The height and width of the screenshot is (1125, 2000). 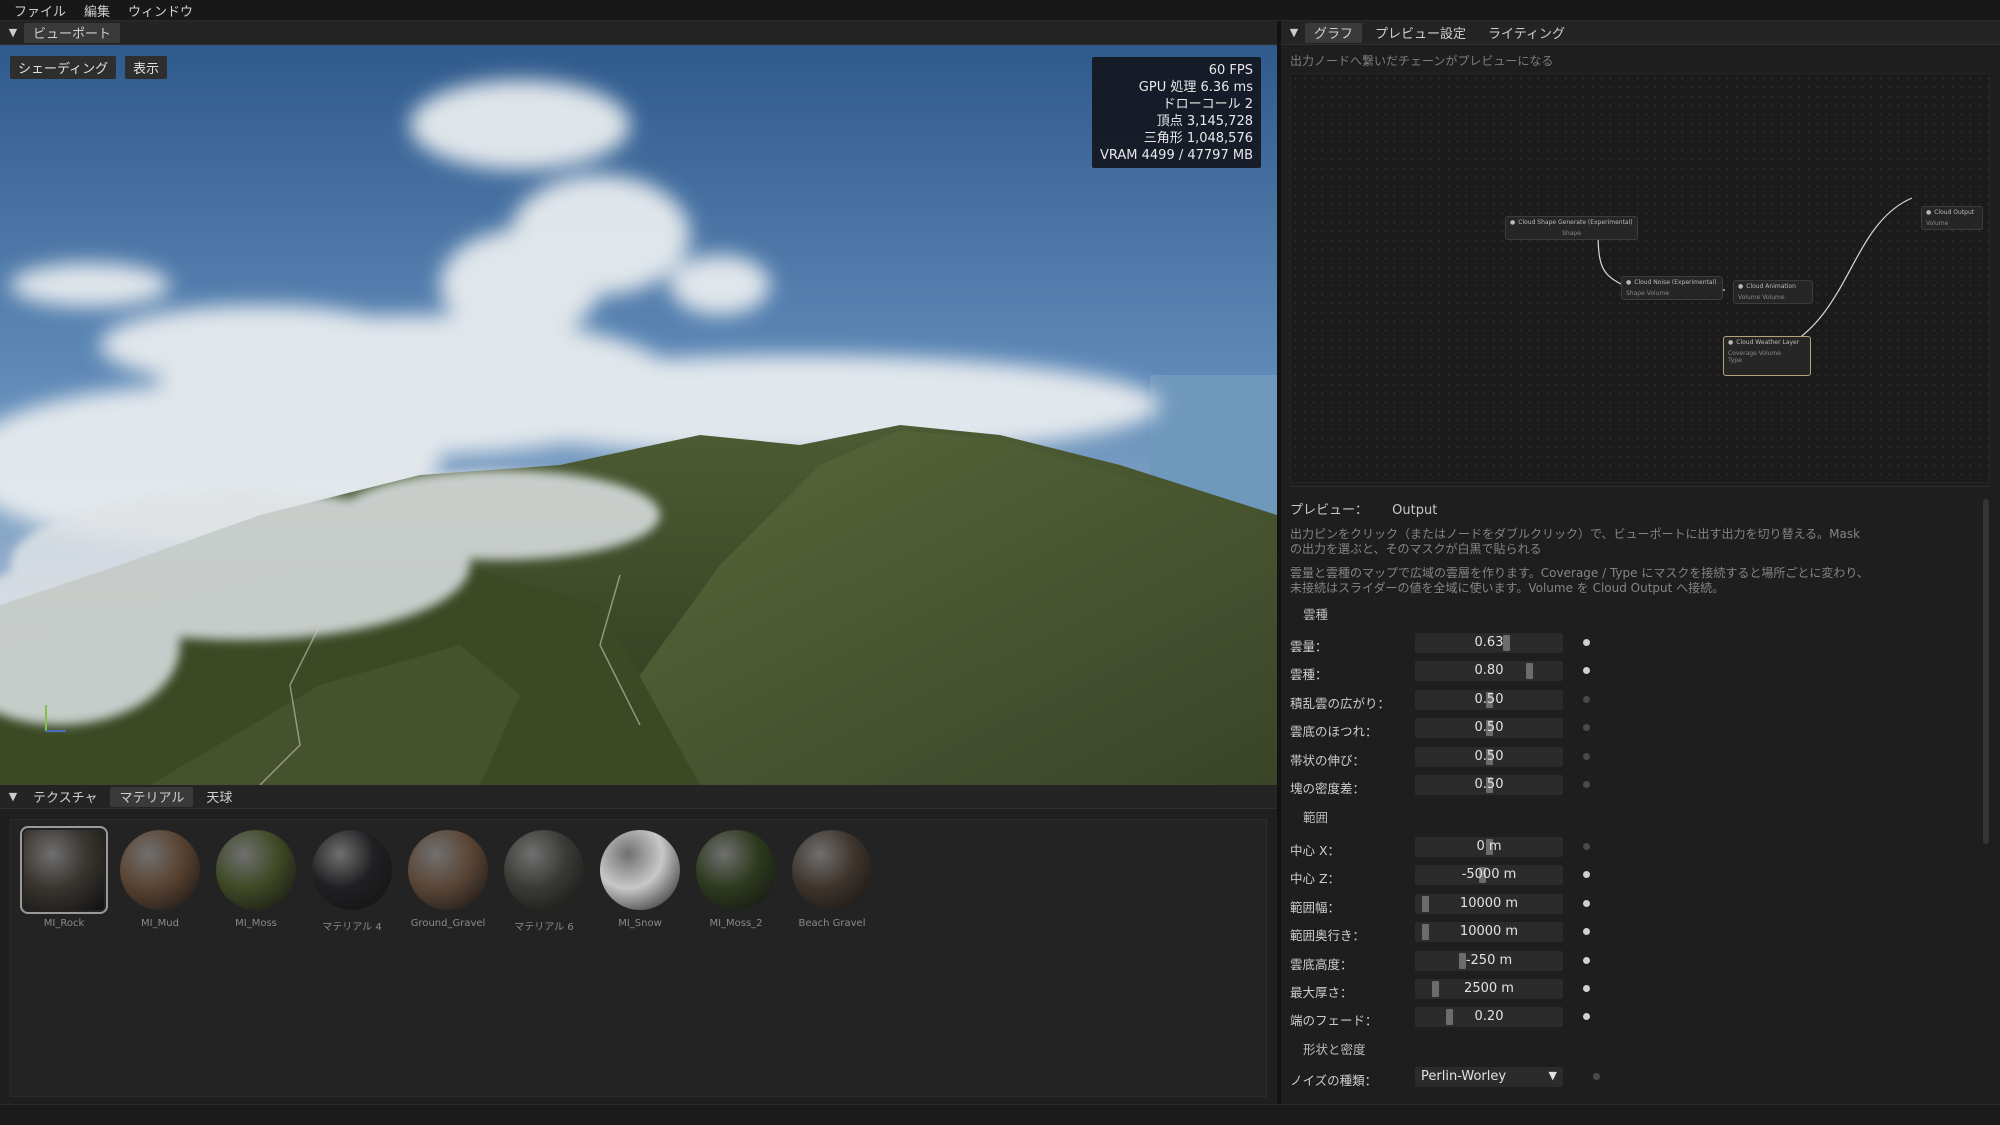 I want to click on property-row: 雲底のほつれ： 0.50, so click(x=1640, y=729).